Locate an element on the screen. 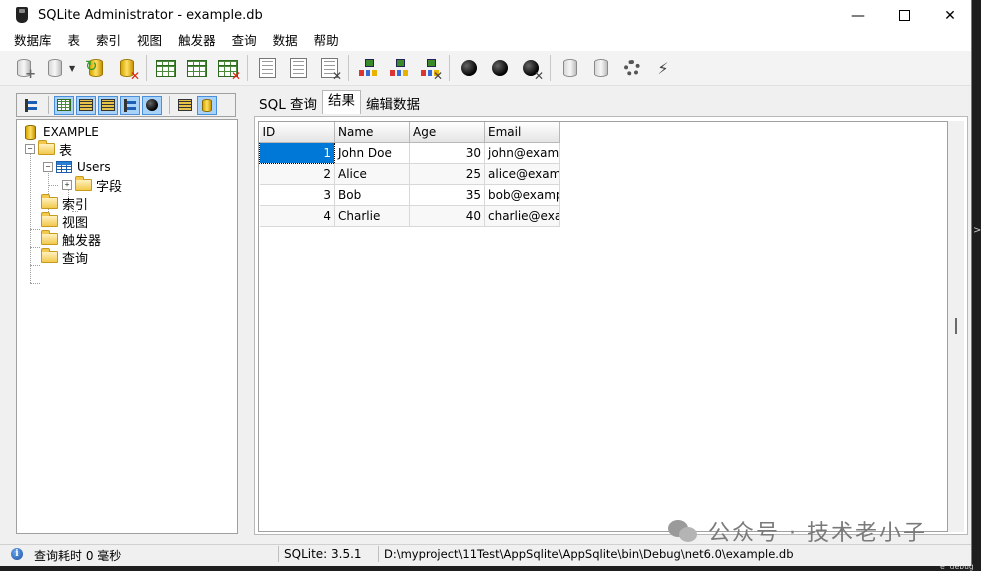 Image resolution: width=981 pixels, height=571 pixels. table-icon is located at coordinates (64, 167).